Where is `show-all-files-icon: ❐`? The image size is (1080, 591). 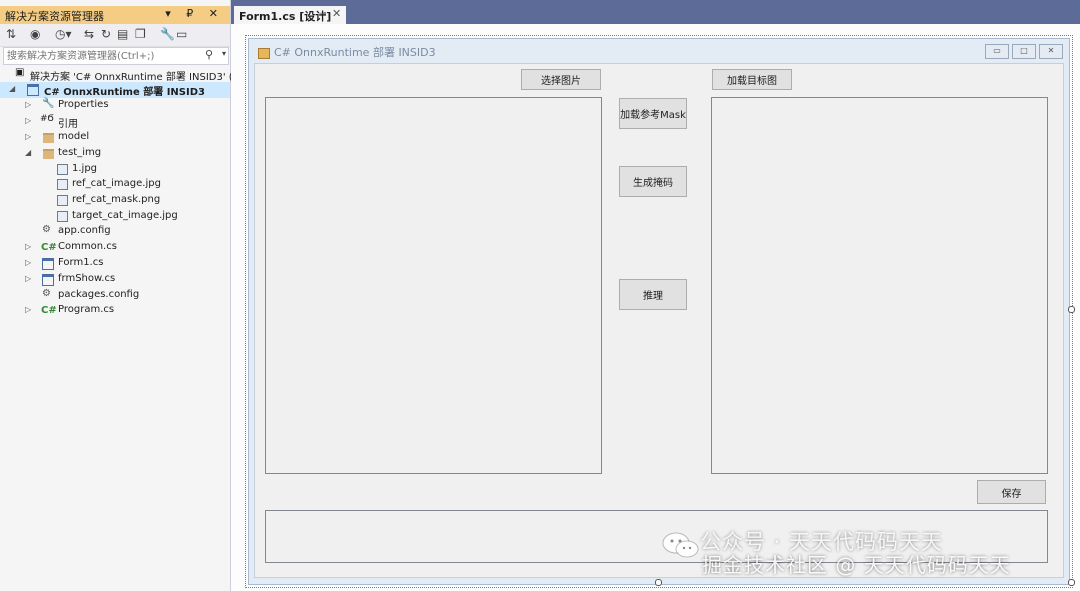
show-all-files-icon: ❐ is located at coordinates (140, 34).